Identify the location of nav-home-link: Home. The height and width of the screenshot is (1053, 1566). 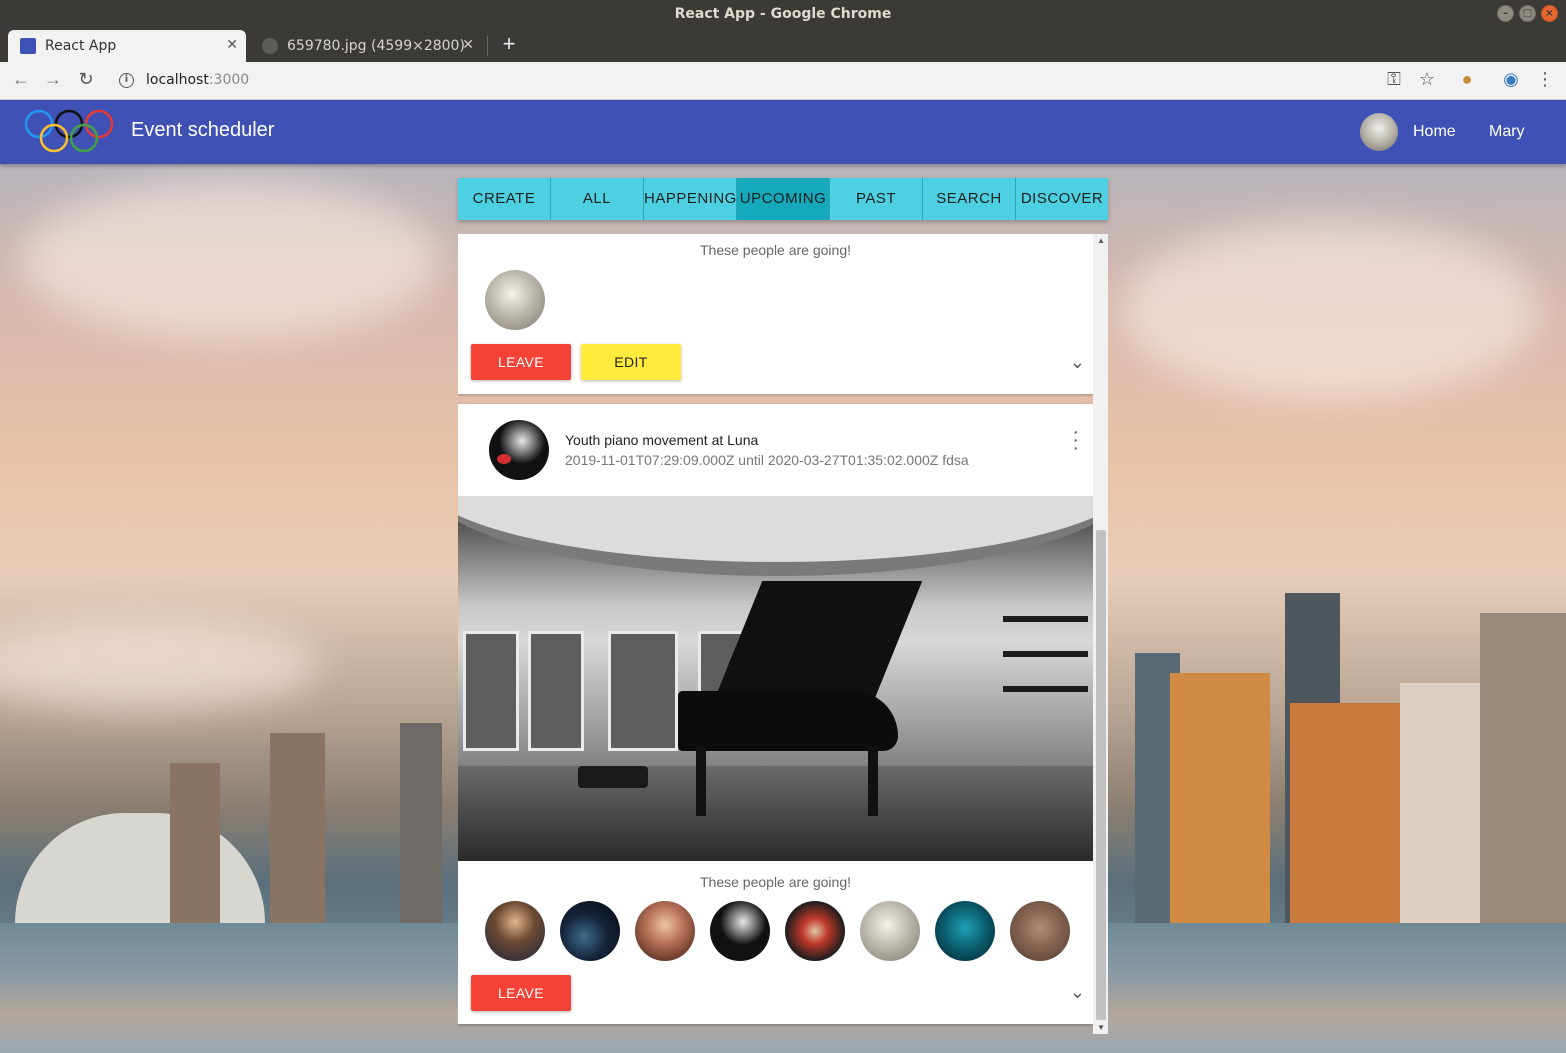
(1434, 132).